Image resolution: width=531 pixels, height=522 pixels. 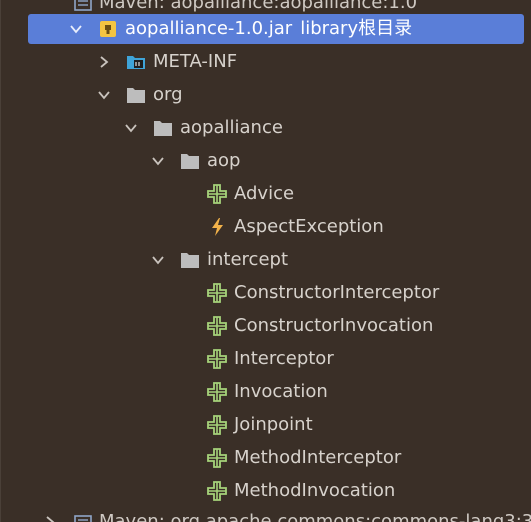 What do you see at coordinates (108, 29) in the screenshot?
I see `jar-archive-icon` at bounding box center [108, 29].